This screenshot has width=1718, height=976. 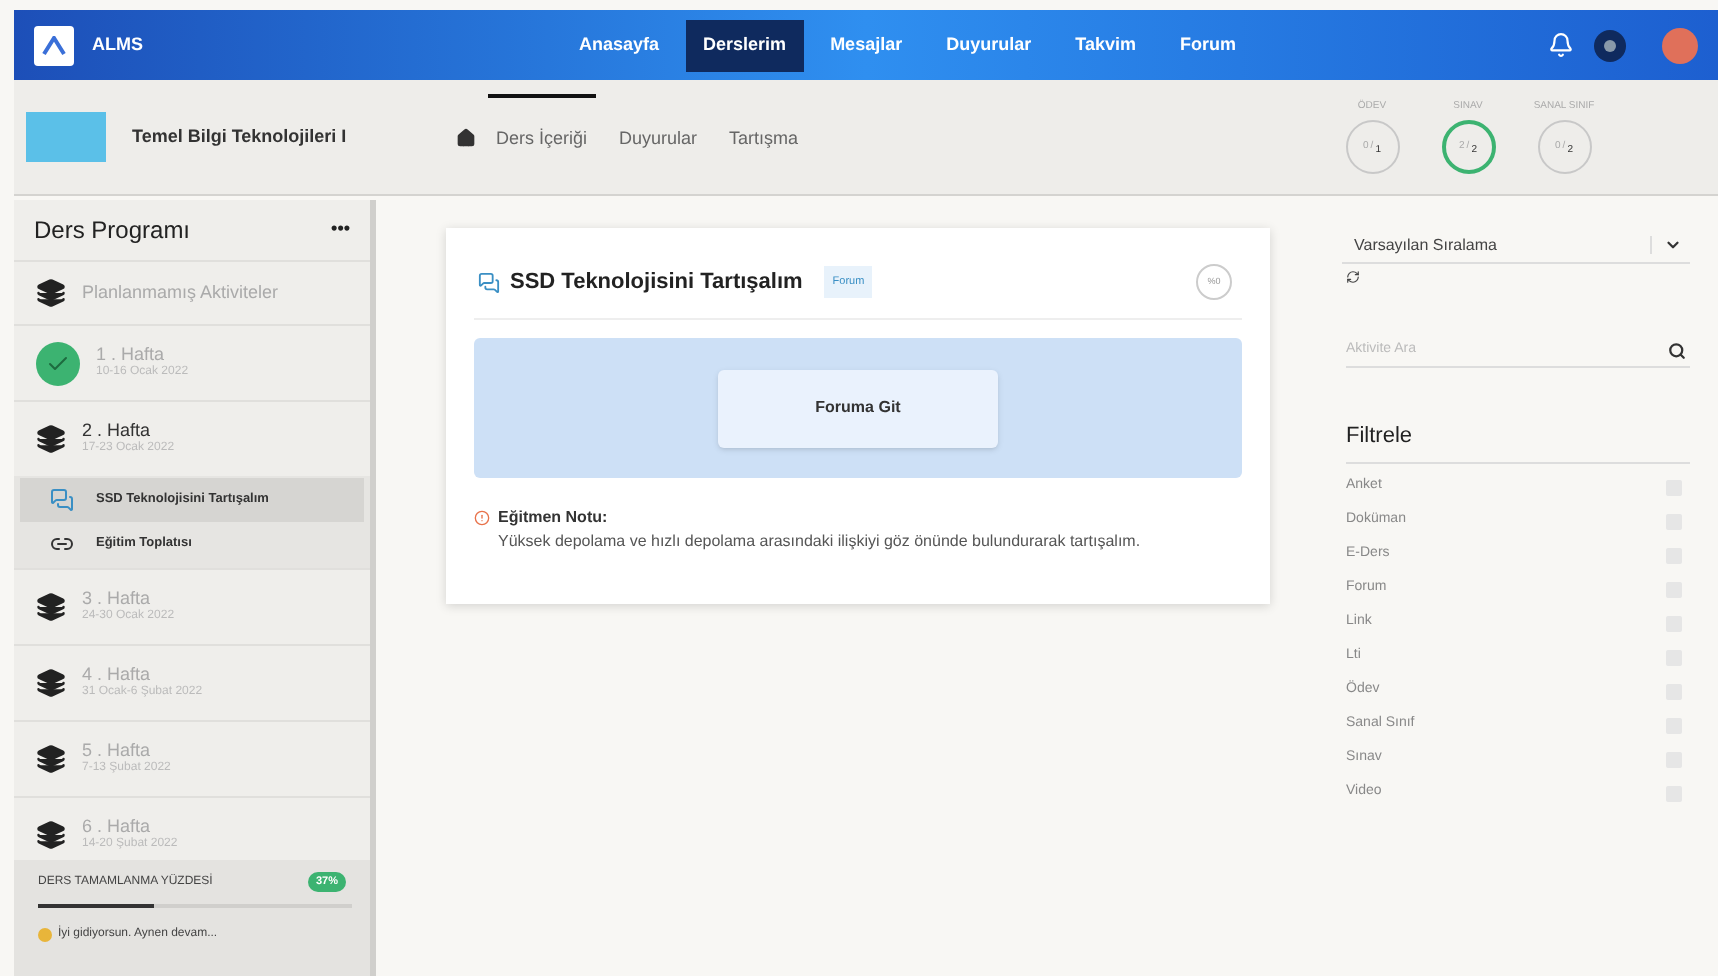 What do you see at coordinates (764, 137) in the screenshot?
I see `course-tab: Tartışma` at bounding box center [764, 137].